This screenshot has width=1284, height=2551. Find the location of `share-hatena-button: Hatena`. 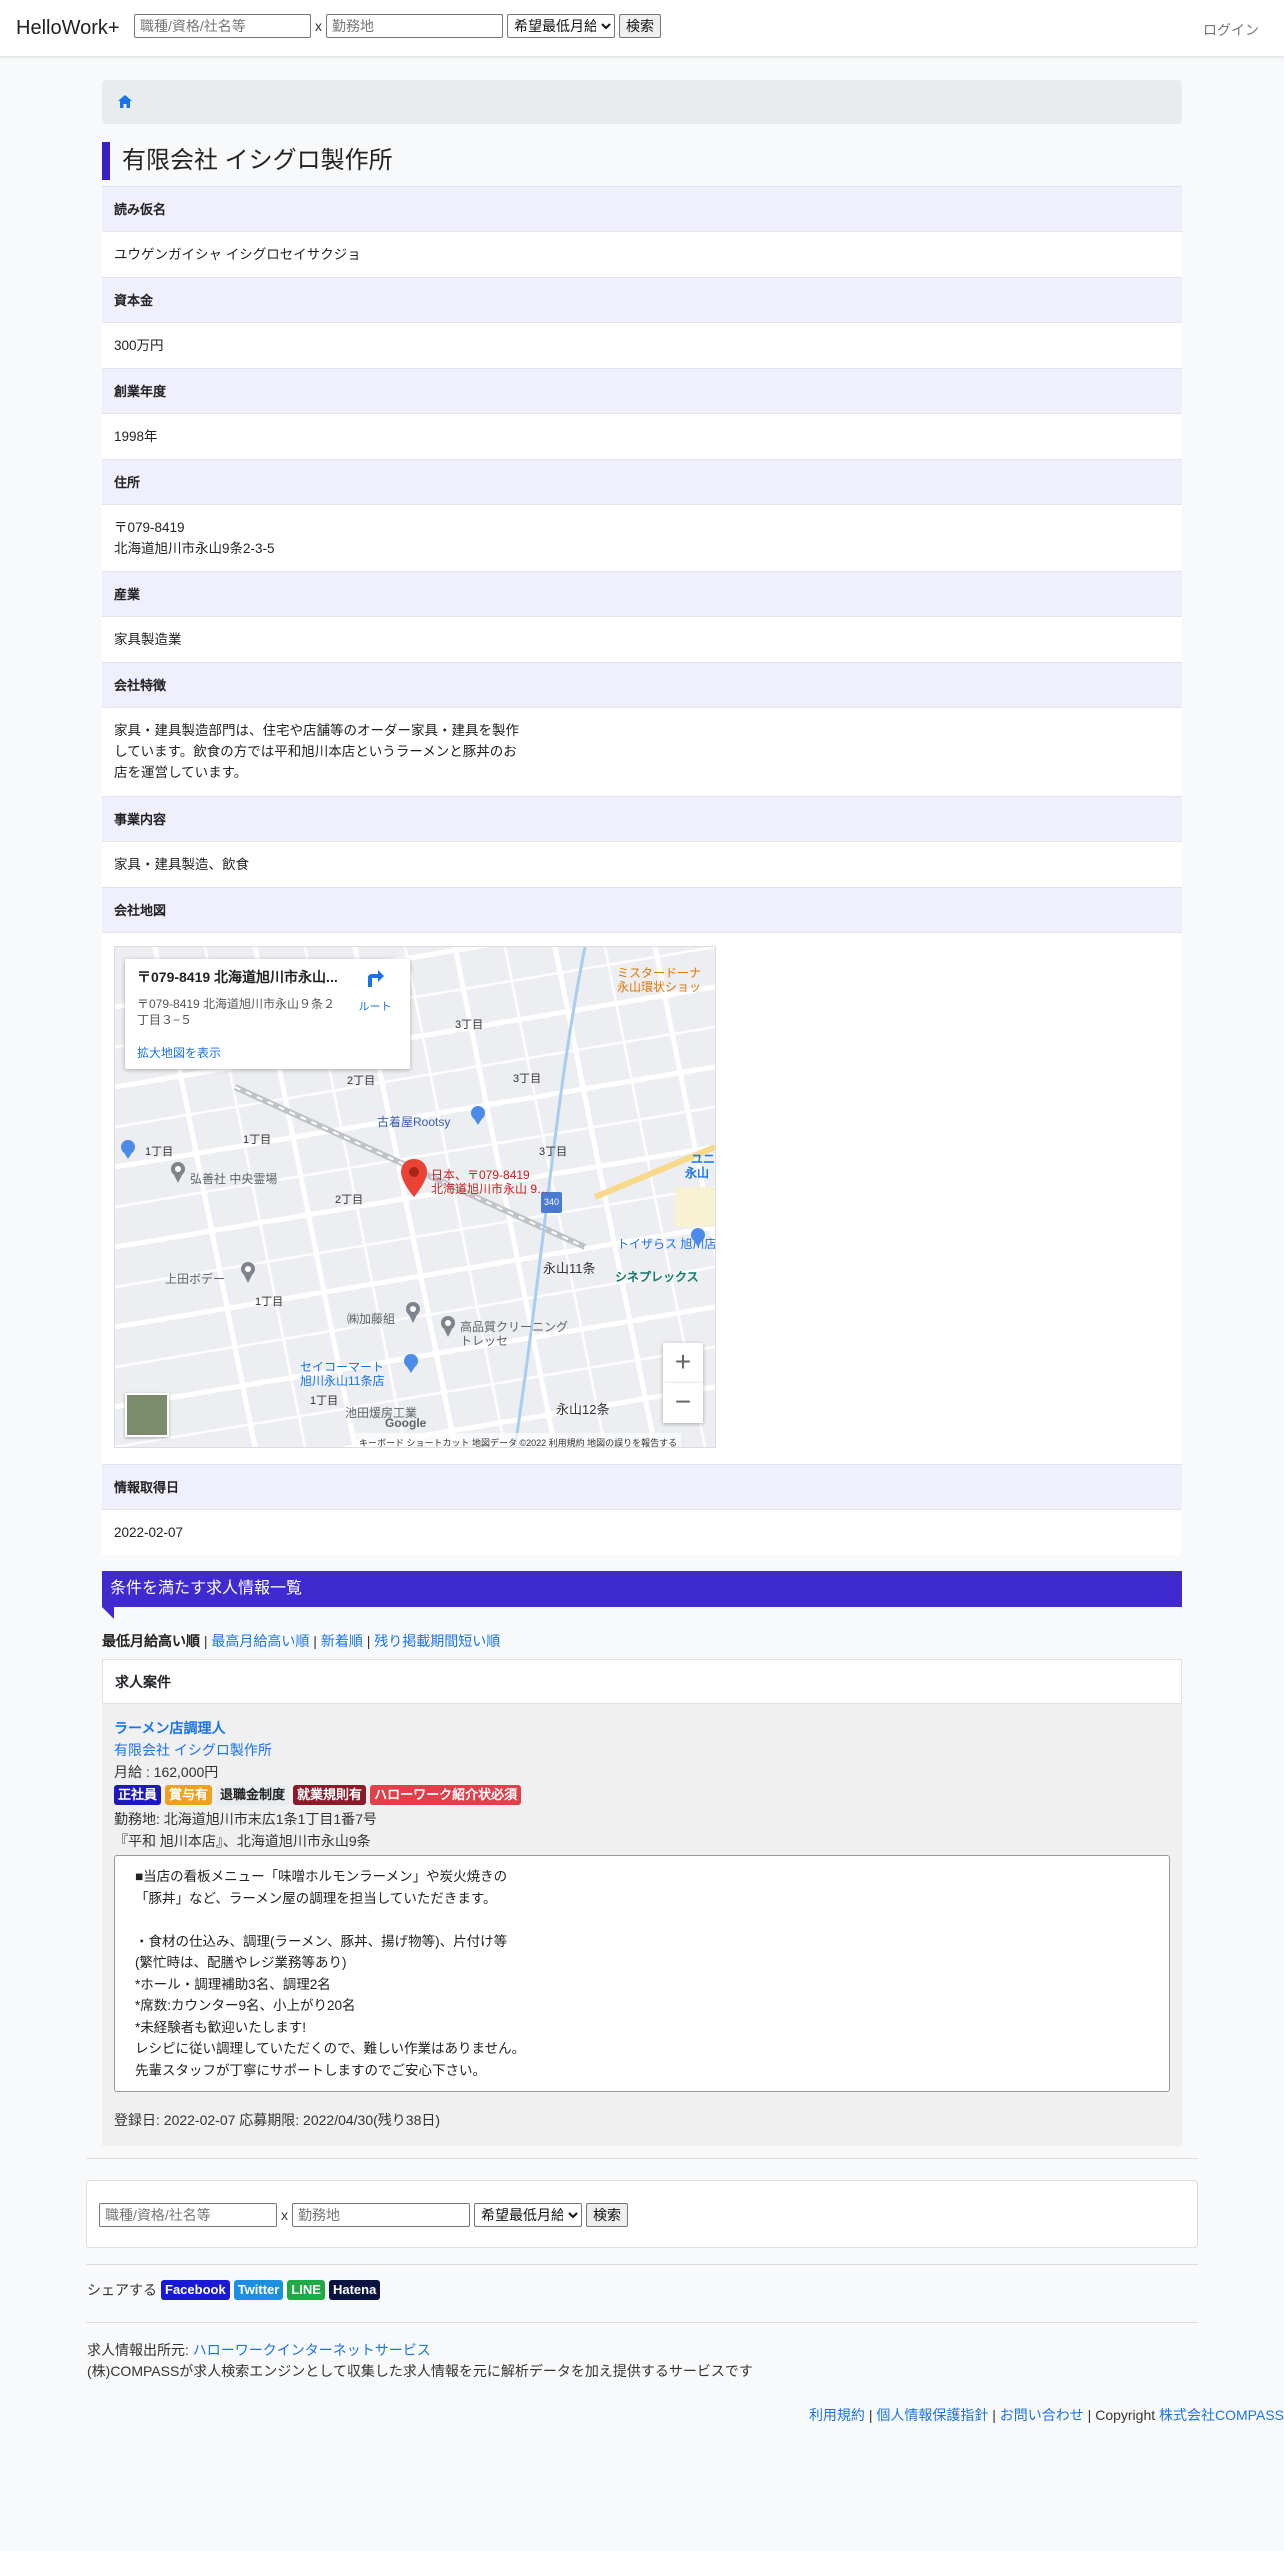

share-hatena-button: Hatena is located at coordinates (354, 2290).